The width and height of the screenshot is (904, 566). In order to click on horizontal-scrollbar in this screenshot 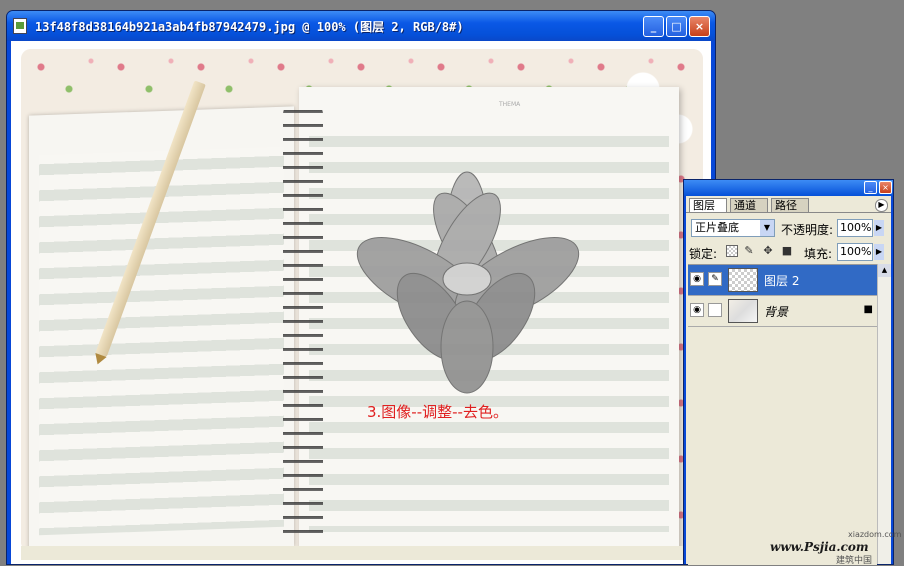, I will do `click(364, 553)`.